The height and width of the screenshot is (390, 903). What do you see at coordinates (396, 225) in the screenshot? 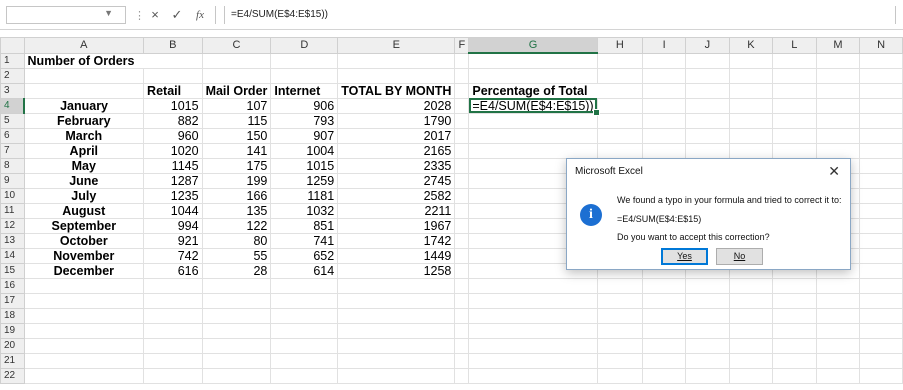
I see `total-cell: 1967` at bounding box center [396, 225].